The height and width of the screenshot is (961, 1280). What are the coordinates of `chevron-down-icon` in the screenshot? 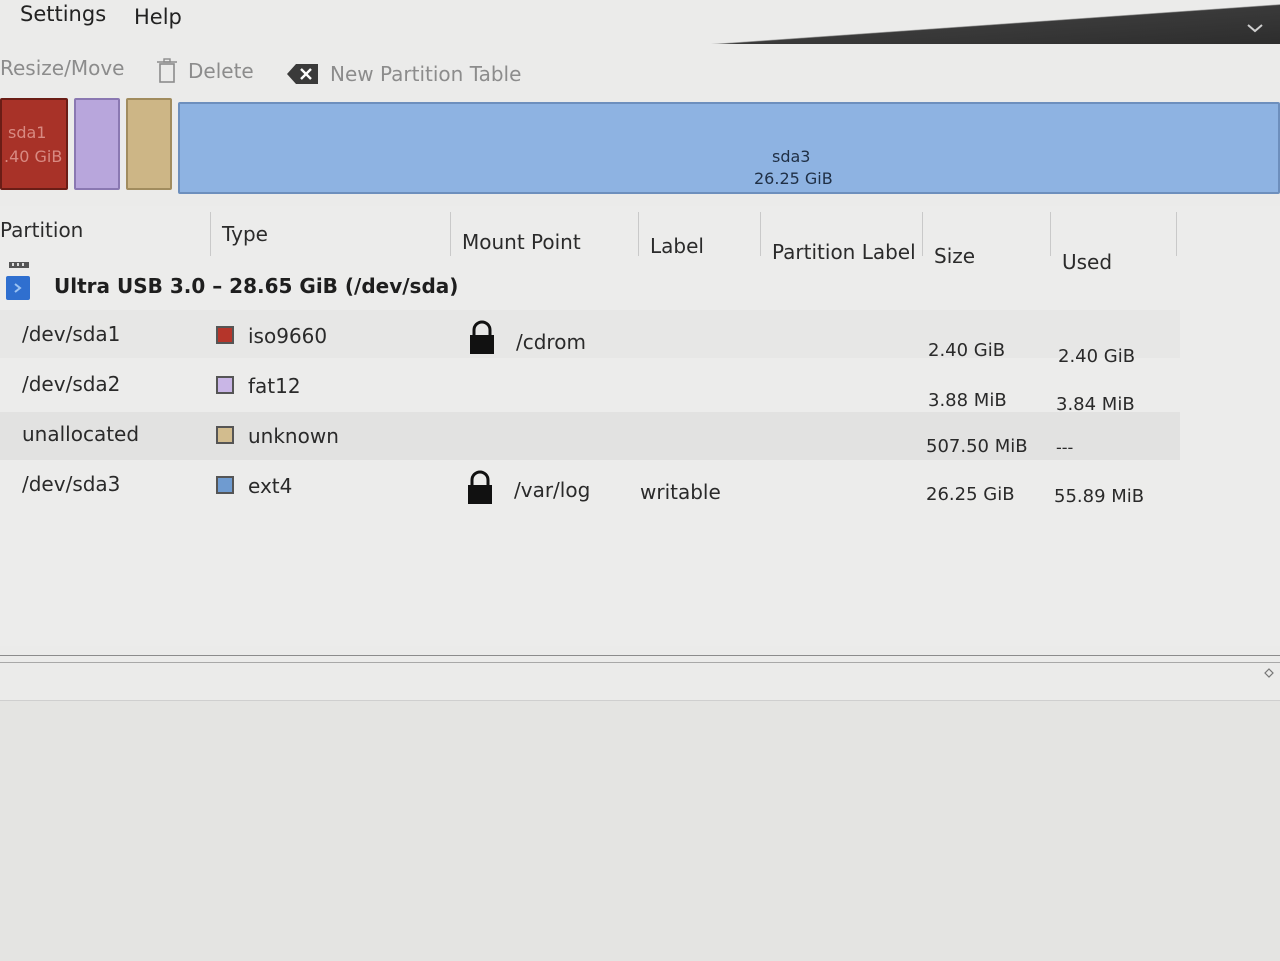 It's located at (1255, 28).